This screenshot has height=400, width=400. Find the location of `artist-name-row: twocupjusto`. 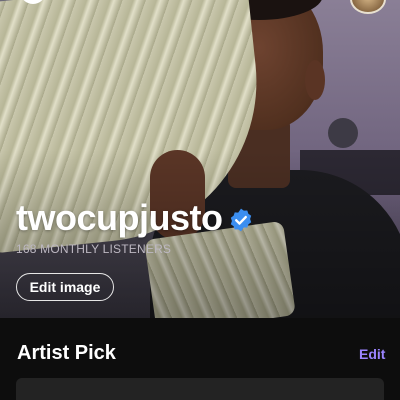

artist-name-row: twocupjusto is located at coordinates (135, 218).